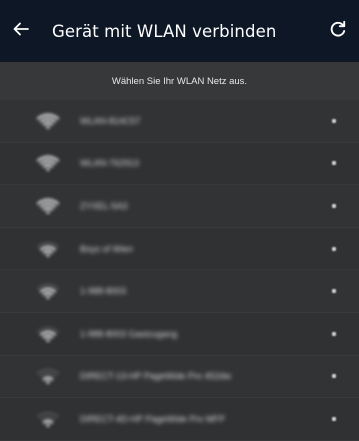 The width and height of the screenshot is (359, 441). I want to click on network-ssid: 1-988-8003 Gastzugang, so click(129, 333).